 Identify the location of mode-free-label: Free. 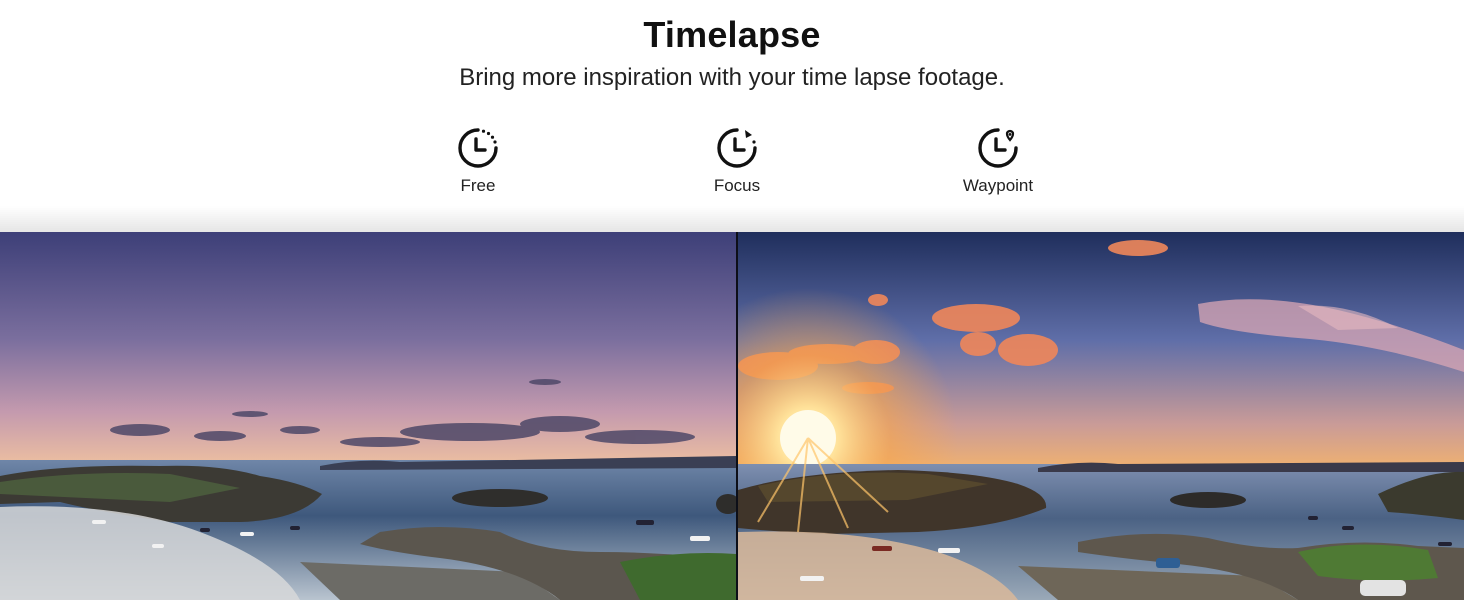
(478, 185).